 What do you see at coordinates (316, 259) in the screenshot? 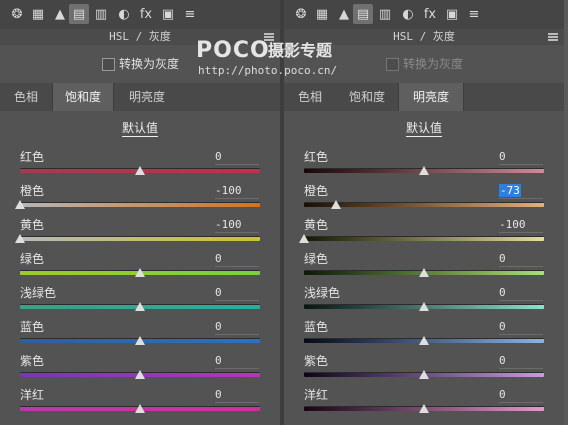
I see `slider-label-green: 绿色` at bounding box center [316, 259].